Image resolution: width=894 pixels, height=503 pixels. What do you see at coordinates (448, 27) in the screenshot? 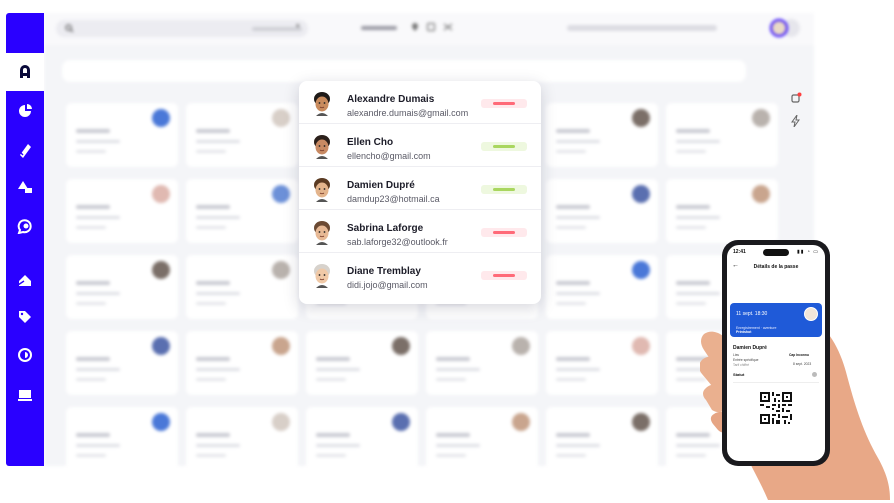
I see `shuffle-icon` at bounding box center [448, 27].